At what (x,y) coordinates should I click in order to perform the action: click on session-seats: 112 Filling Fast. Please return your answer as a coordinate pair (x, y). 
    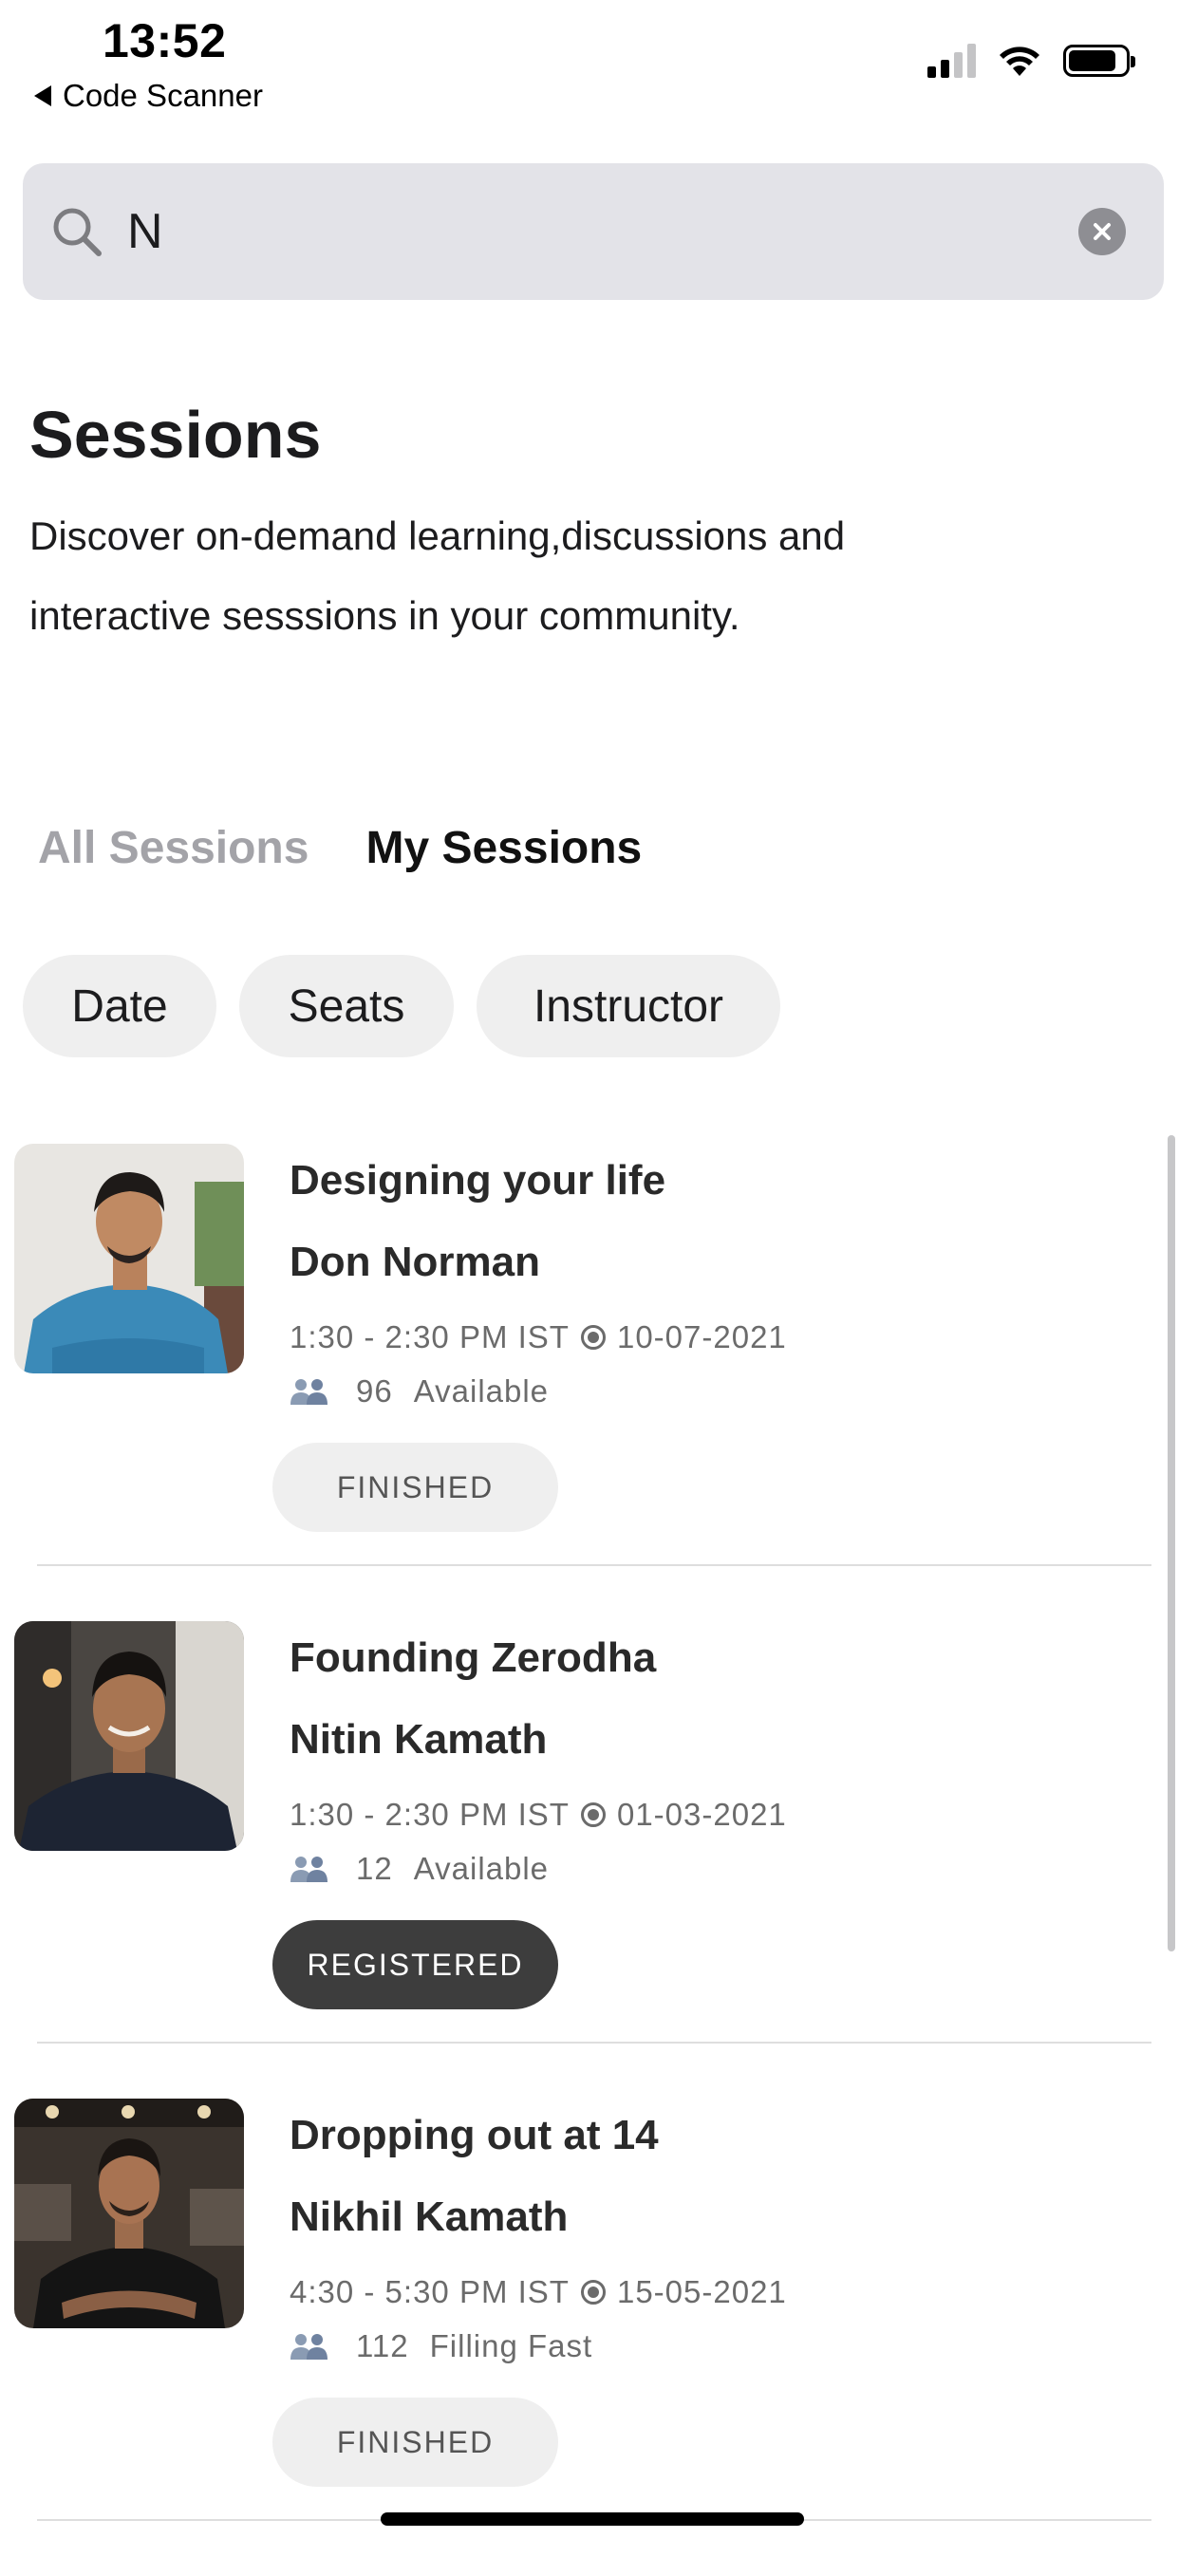
    Looking at the image, I should click on (441, 2346).